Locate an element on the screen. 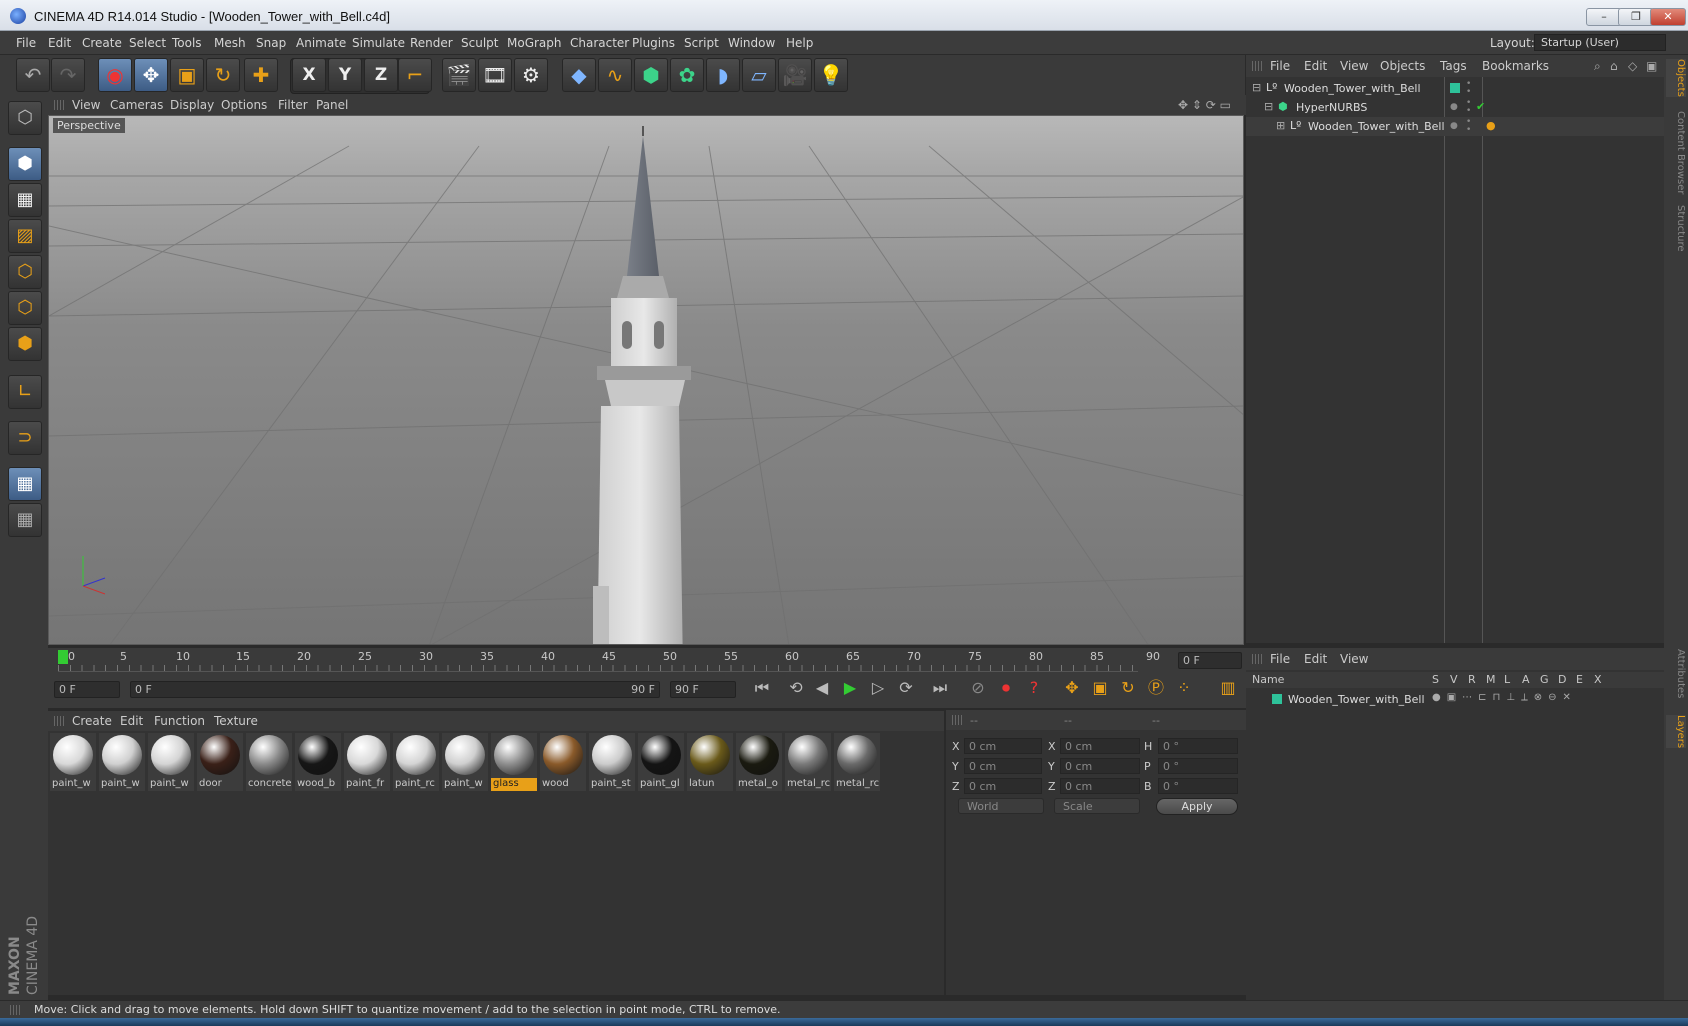  material-swatch: wood_b is located at coordinates (318, 762).